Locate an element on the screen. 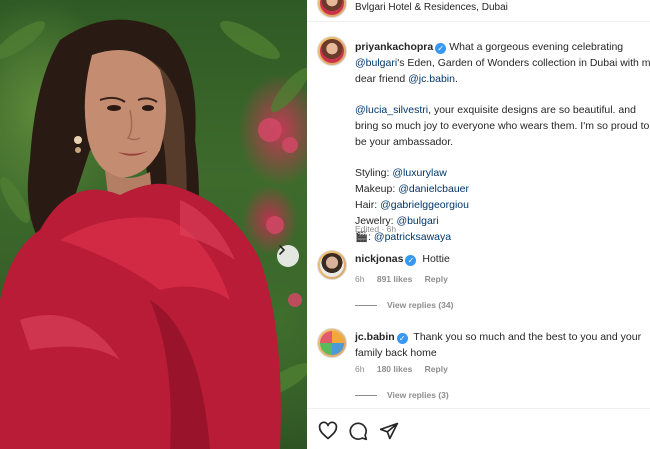 Image resolution: width=650 pixels, height=449 pixels. comment-likes: 180 likes is located at coordinates (394, 369).